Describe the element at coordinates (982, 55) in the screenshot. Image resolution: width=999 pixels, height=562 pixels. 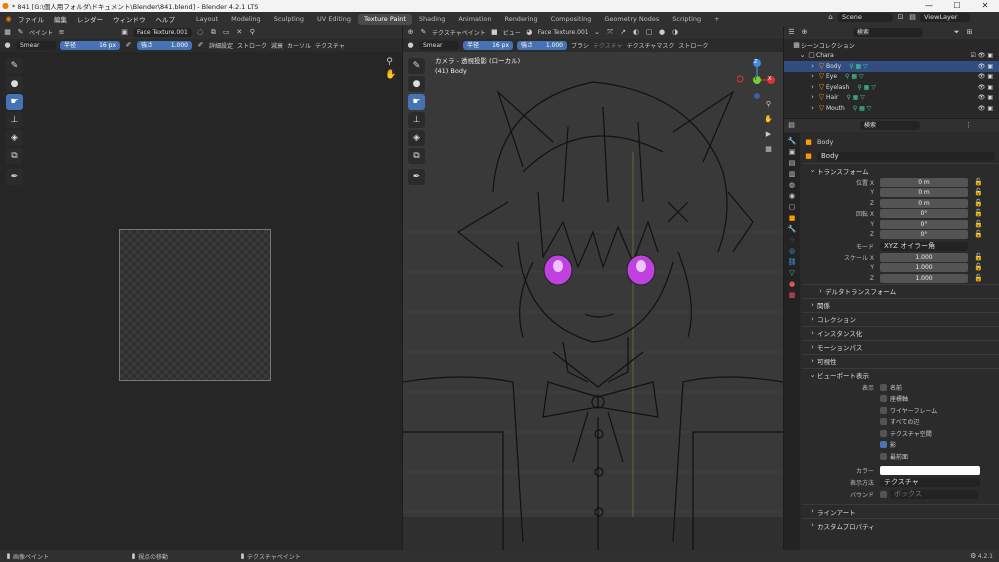
I see `visibility-icons: ☑ 👁 ▣` at that location.